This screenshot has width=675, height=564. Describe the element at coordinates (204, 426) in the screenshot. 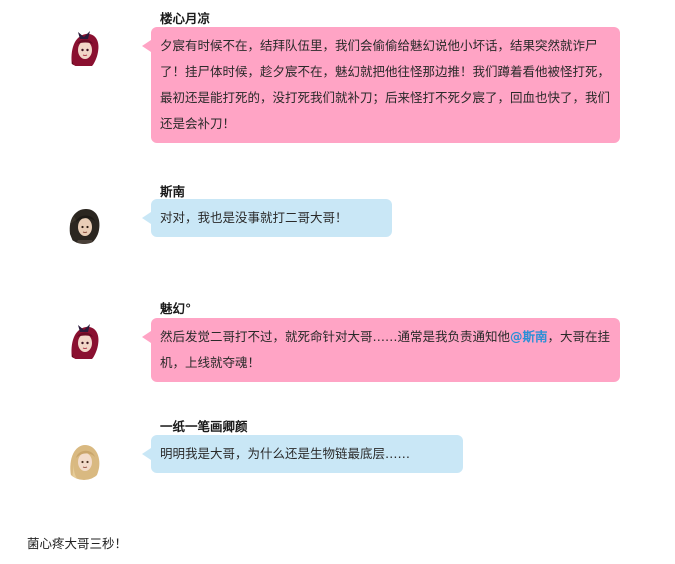

I see `sender-name: 一纸一笔画卿颜` at that location.